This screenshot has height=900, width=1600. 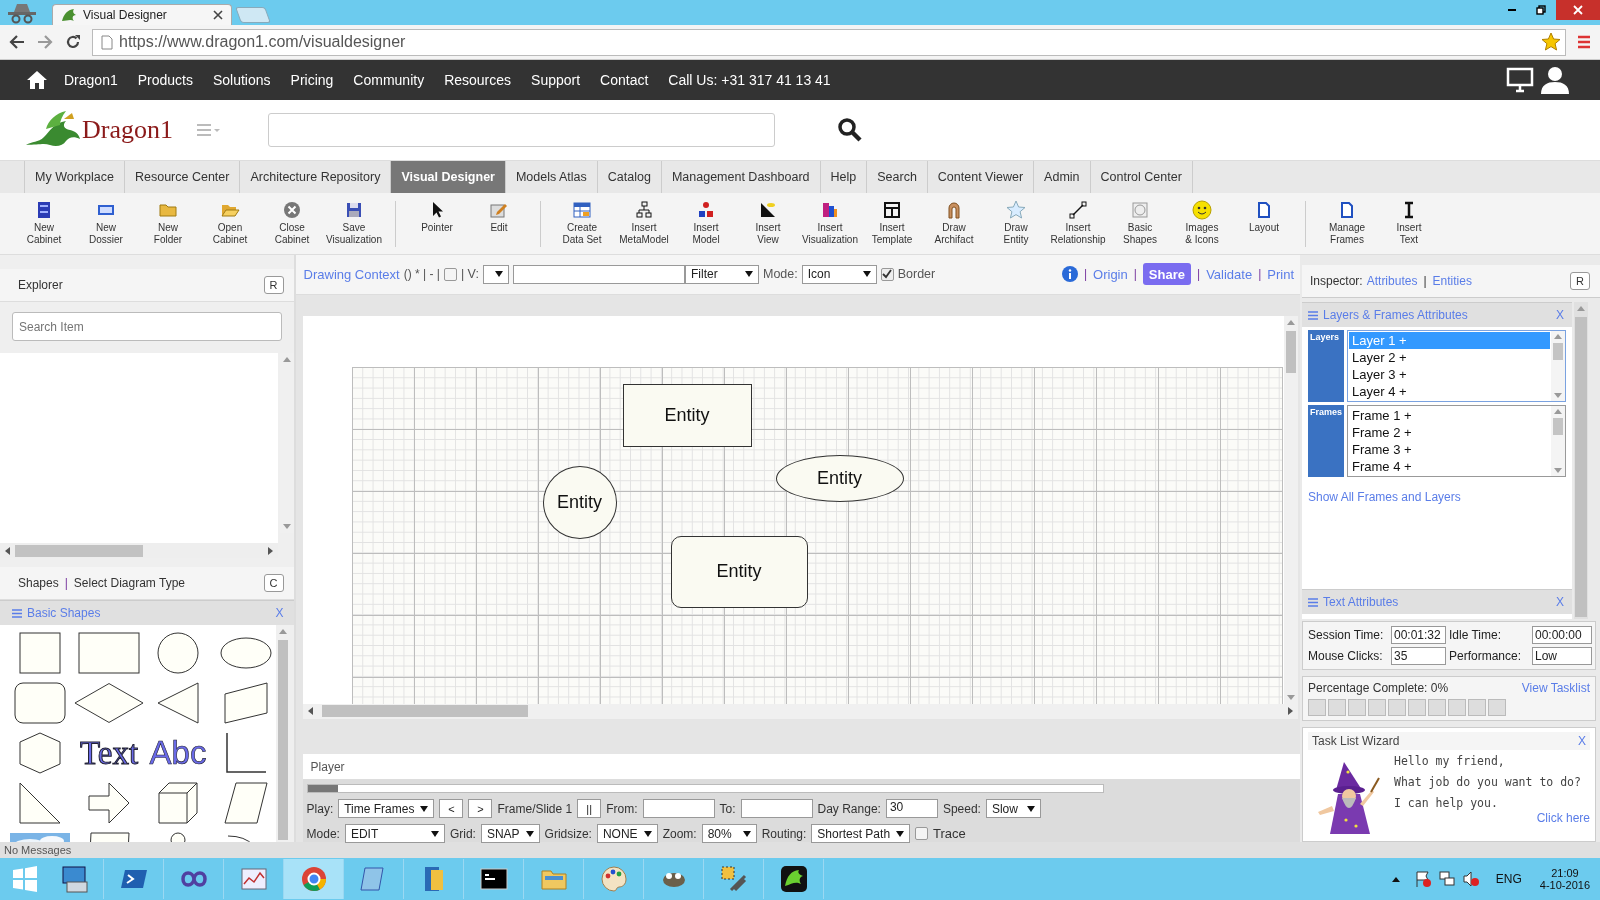 I want to click on player-button: ||, so click(x=589, y=808).